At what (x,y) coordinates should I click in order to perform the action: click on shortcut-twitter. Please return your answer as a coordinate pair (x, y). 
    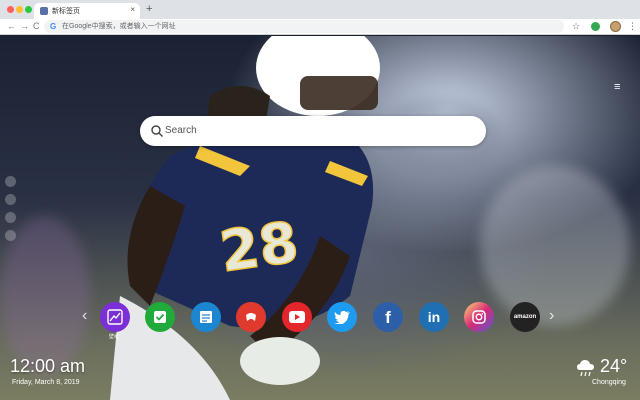
    Looking at the image, I should click on (342, 317).